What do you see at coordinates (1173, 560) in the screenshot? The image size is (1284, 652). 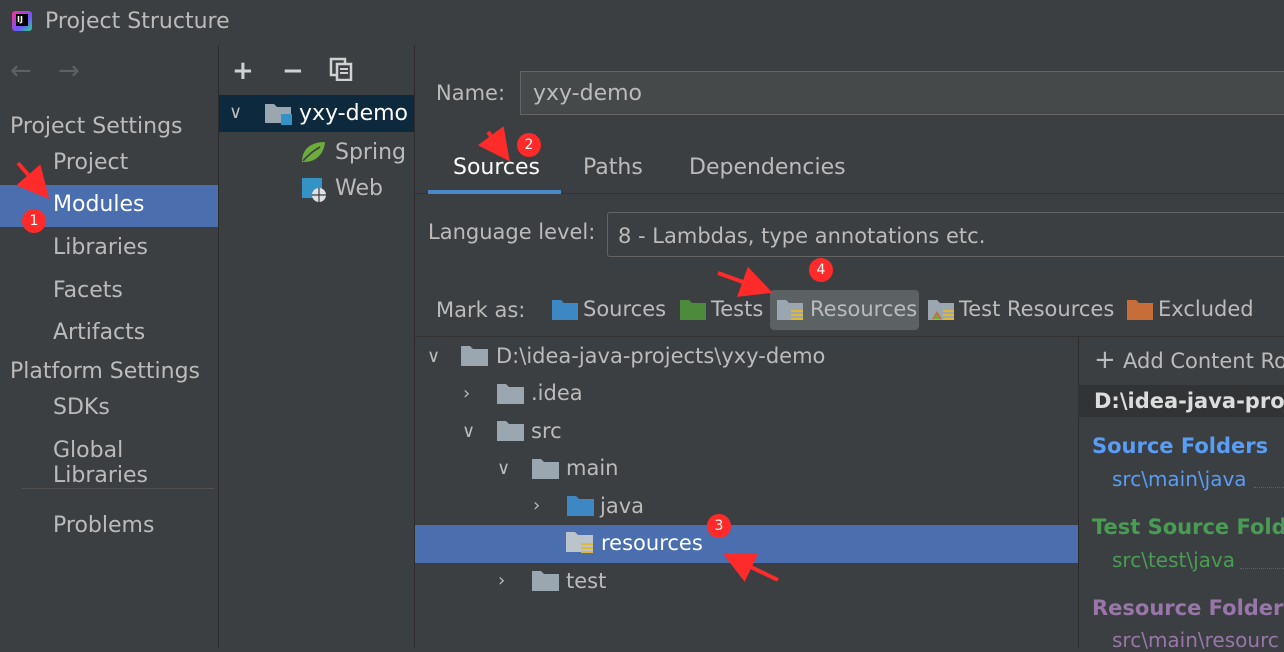 I see `test-source-folder-item: src\test\java` at bounding box center [1173, 560].